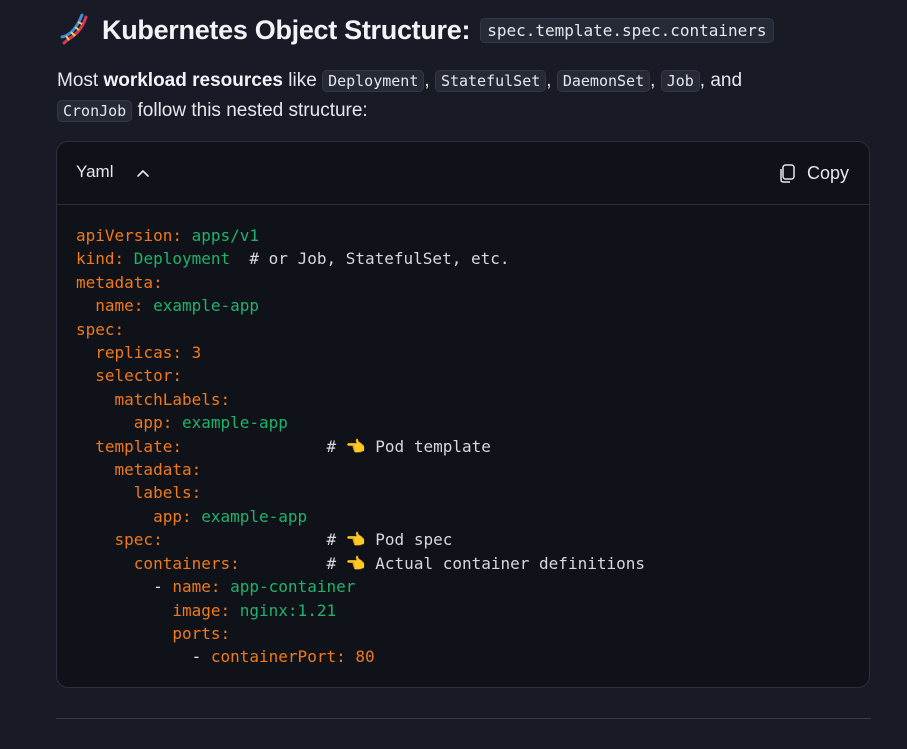 The height and width of the screenshot is (749, 907). What do you see at coordinates (827, 172) in the screenshot?
I see `copy-label: Copy` at bounding box center [827, 172].